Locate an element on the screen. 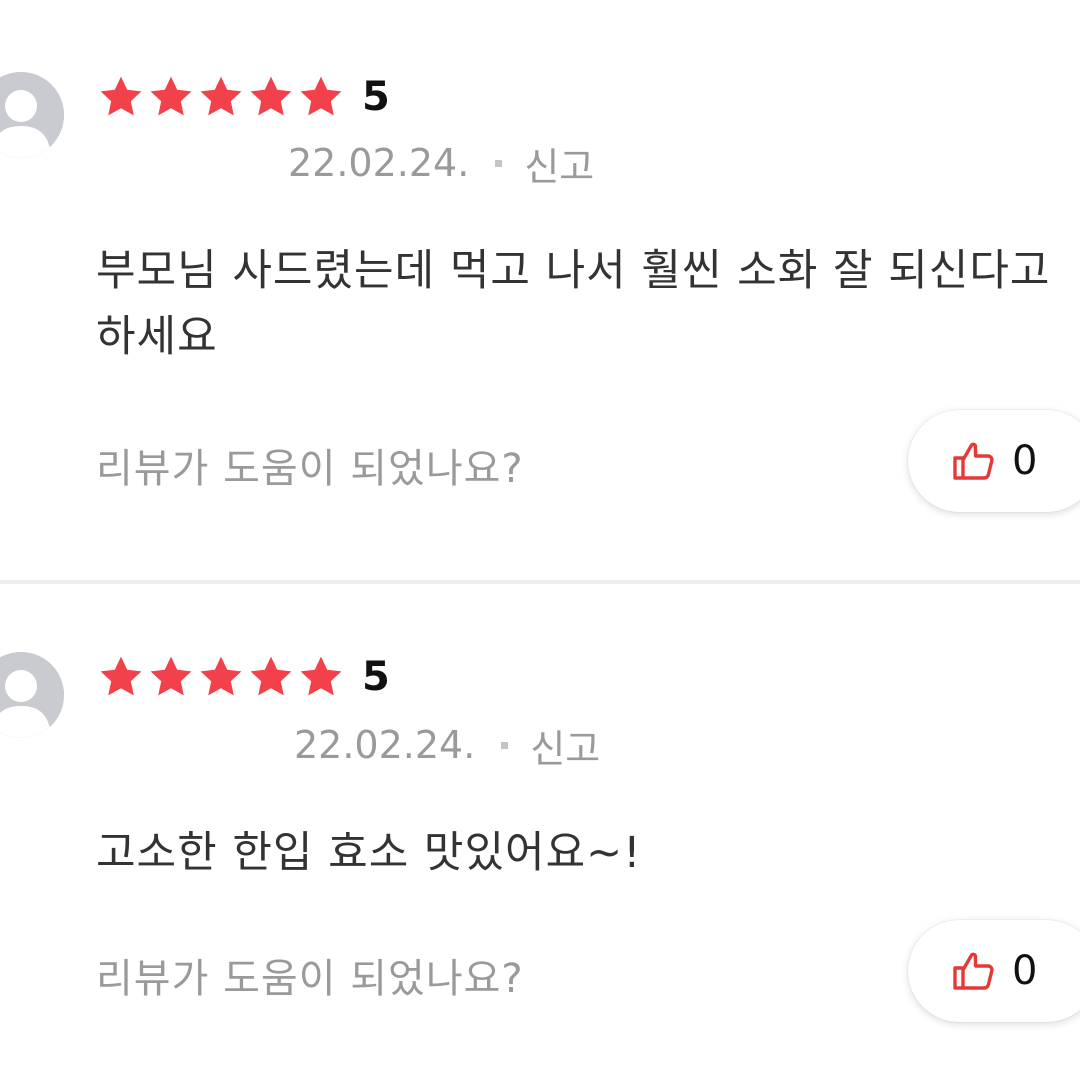  review-text: 고소한 한입 효소 맛있어요~! is located at coordinates (369, 853).